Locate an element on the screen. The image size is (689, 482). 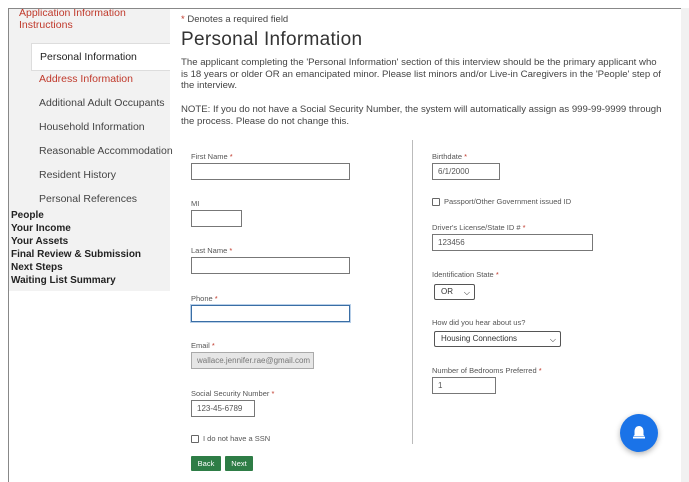
phone-input is located at coordinates (270, 313).